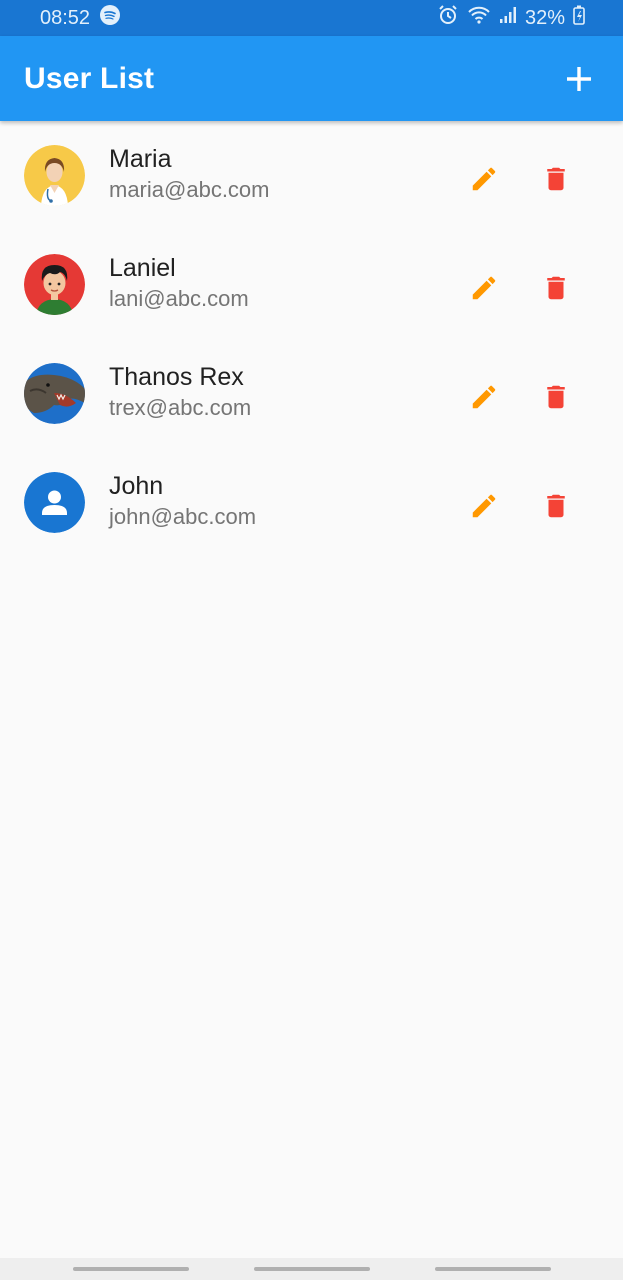 The height and width of the screenshot is (1280, 623). I want to click on list-item: Thanos Rex trex@abc.com, so click(311, 393).